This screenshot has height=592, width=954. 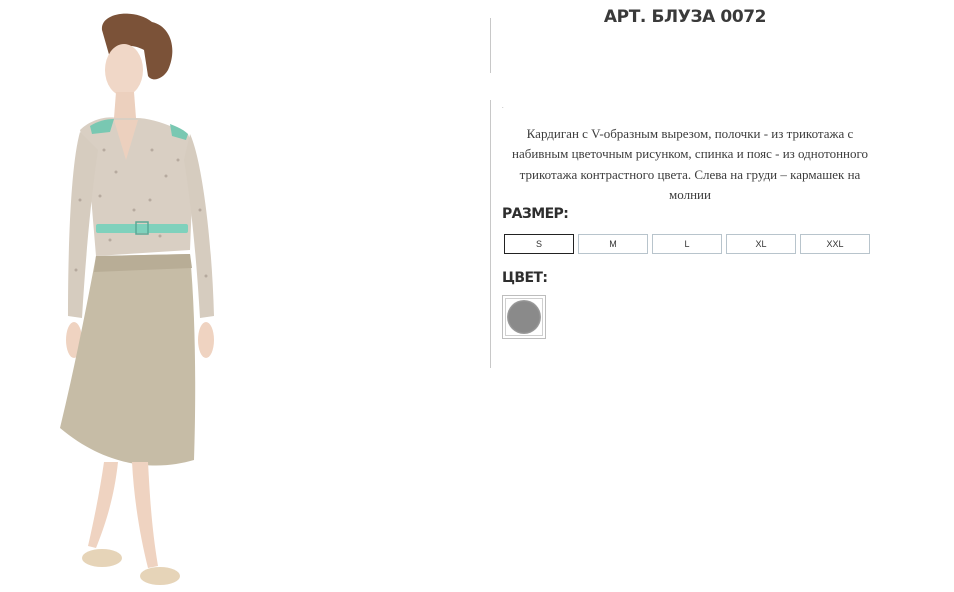 I want to click on size-option-l: L, so click(x=687, y=244).